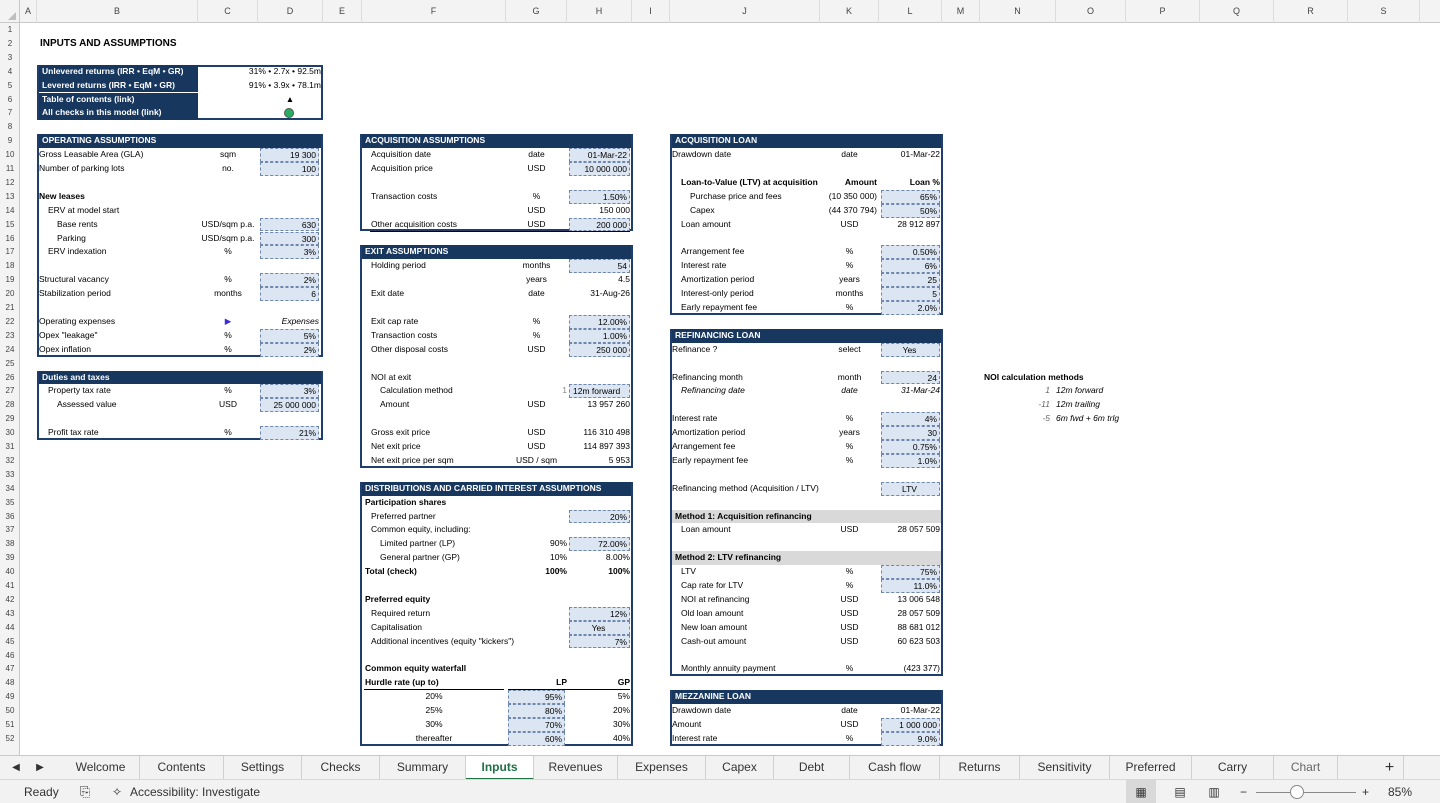  I want to click on select-all-corner, so click(10, 11).